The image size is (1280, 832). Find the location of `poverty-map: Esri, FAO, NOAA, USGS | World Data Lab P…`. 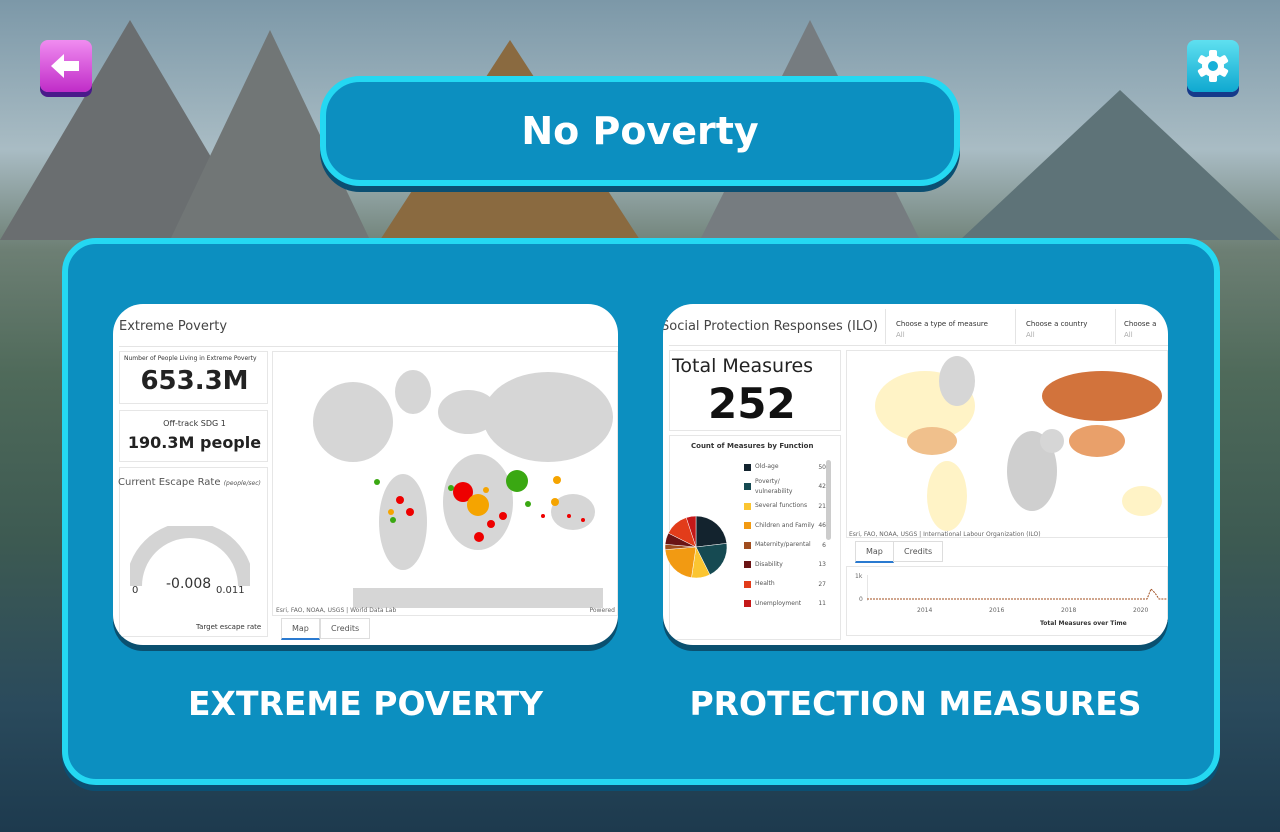

poverty-map: Esri, FAO, NOAA, USGS | World Data Lab P… is located at coordinates (445, 483).